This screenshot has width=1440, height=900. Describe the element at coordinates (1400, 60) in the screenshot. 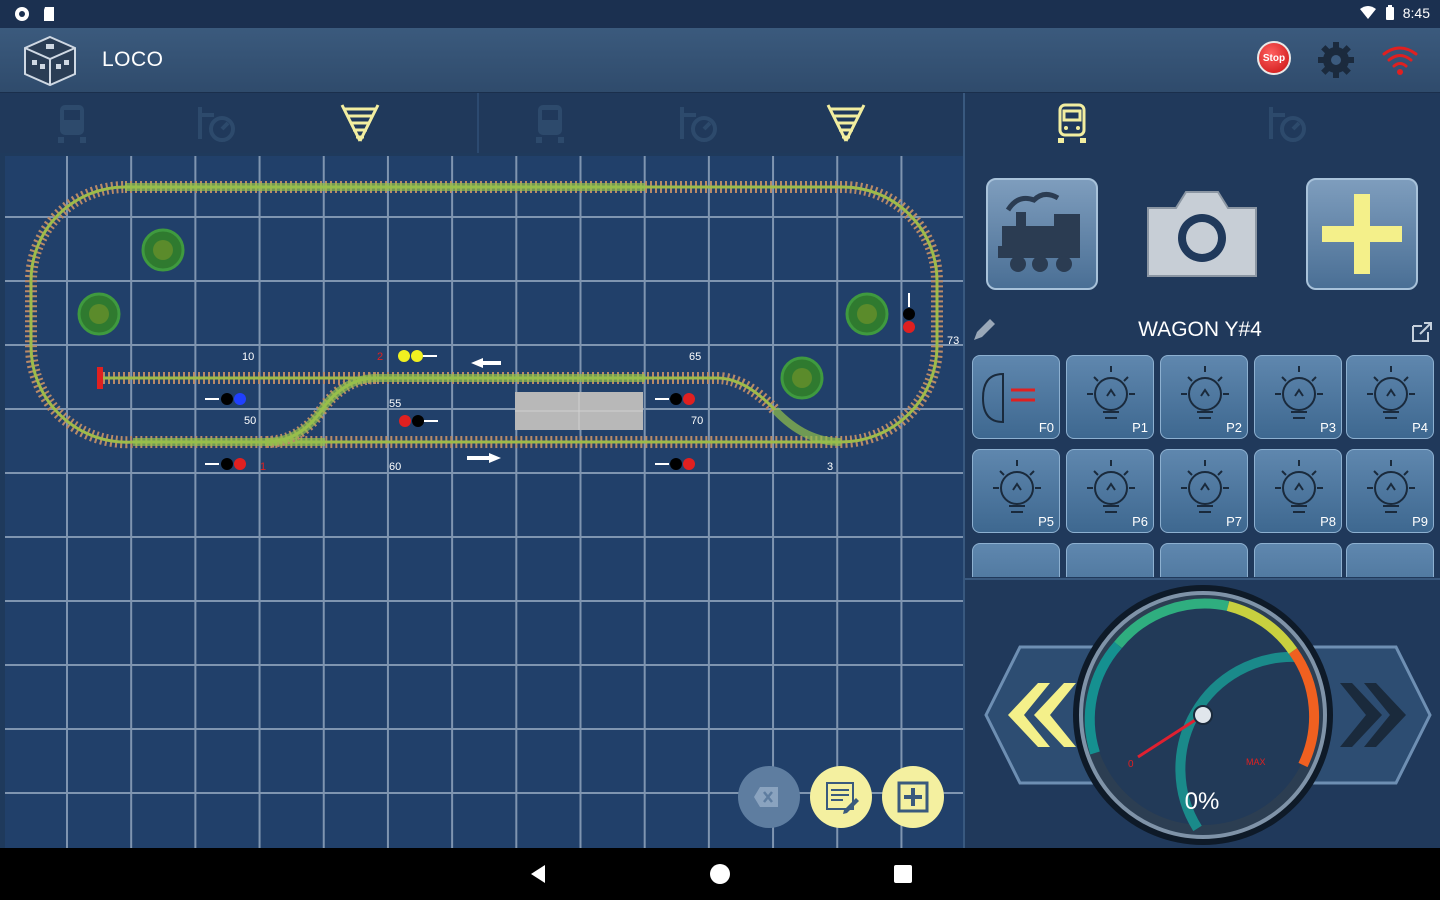

I see `wifi-connection-icon` at that location.